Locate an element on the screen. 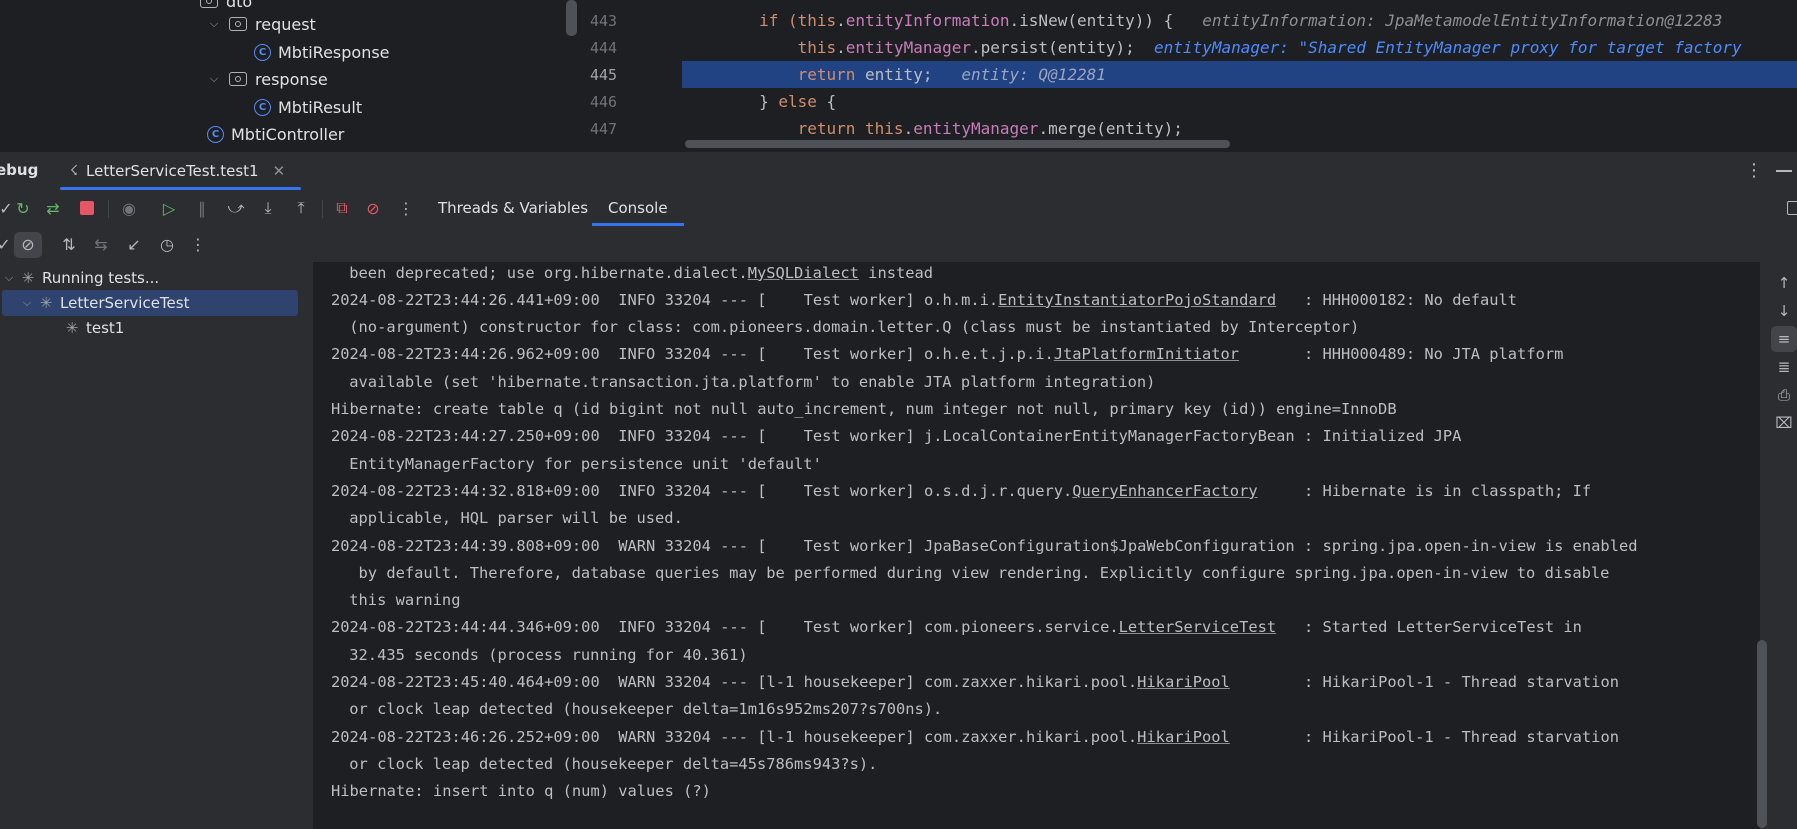 The height and width of the screenshot is (829, 1797). print-icon: ⎙ is located at coordinates (1784, 395).